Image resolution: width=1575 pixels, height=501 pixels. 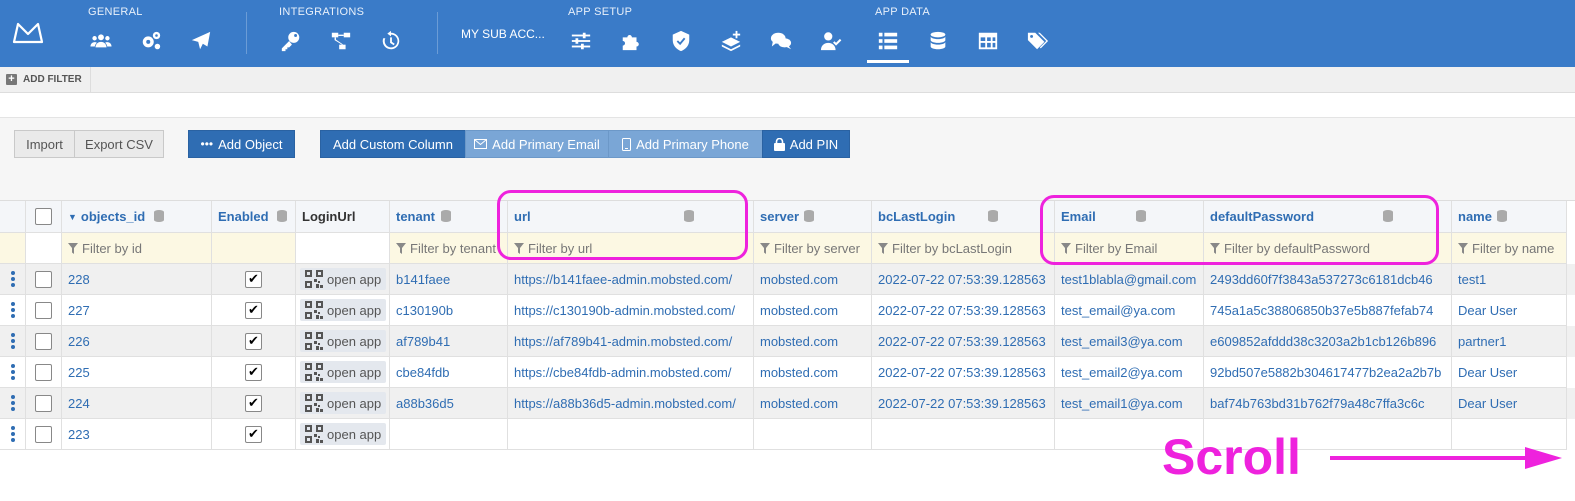 What do you see at coordinates (28, 33) in the screenshot?
I see `app-logo-icon` at bounding box center [28, 33].